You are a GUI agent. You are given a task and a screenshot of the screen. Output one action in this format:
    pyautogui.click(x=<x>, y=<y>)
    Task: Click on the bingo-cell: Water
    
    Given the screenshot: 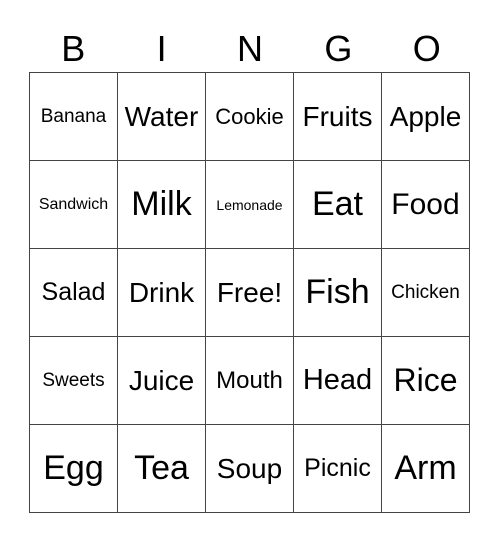 What is the action you would take?
    pyautogui.click(x=161, y=116)
    